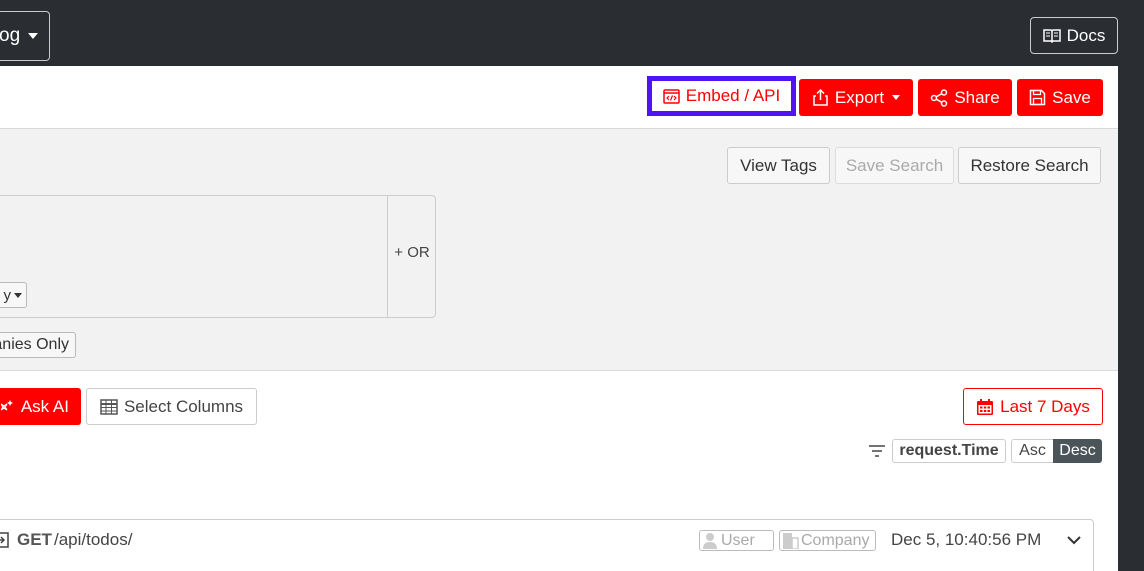  Describe the element at coordinates (34, 344) in the screenshot. I see `companies-only-label: anies Only` at that location.